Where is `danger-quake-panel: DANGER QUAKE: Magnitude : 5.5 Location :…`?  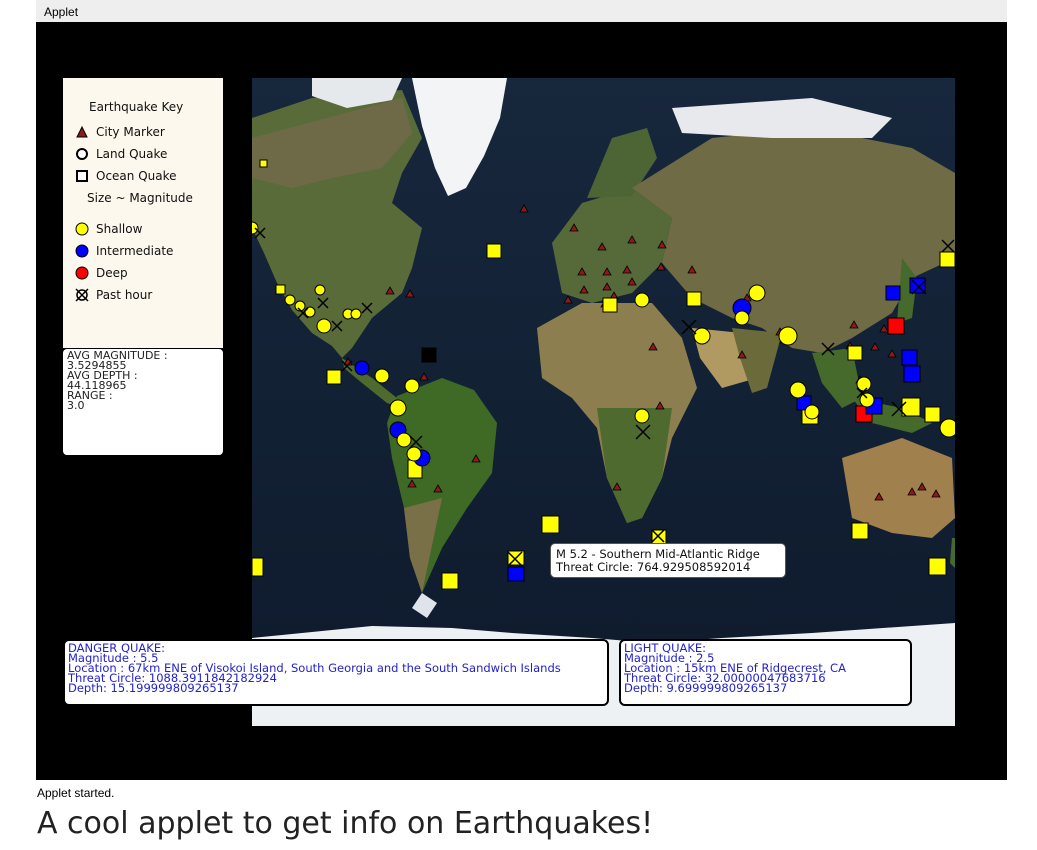
danger-quake-panel: DANGER QUAKE: Magnitude : 5.5 Location :… is located at coordinates (336, 672).